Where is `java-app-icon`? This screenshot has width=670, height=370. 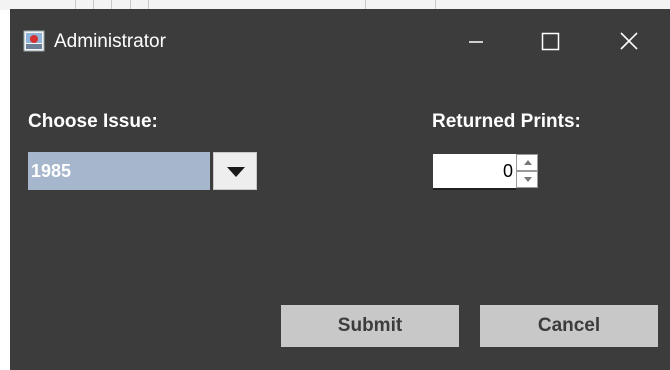
java-app-icon is located at coordinates (34, 41).